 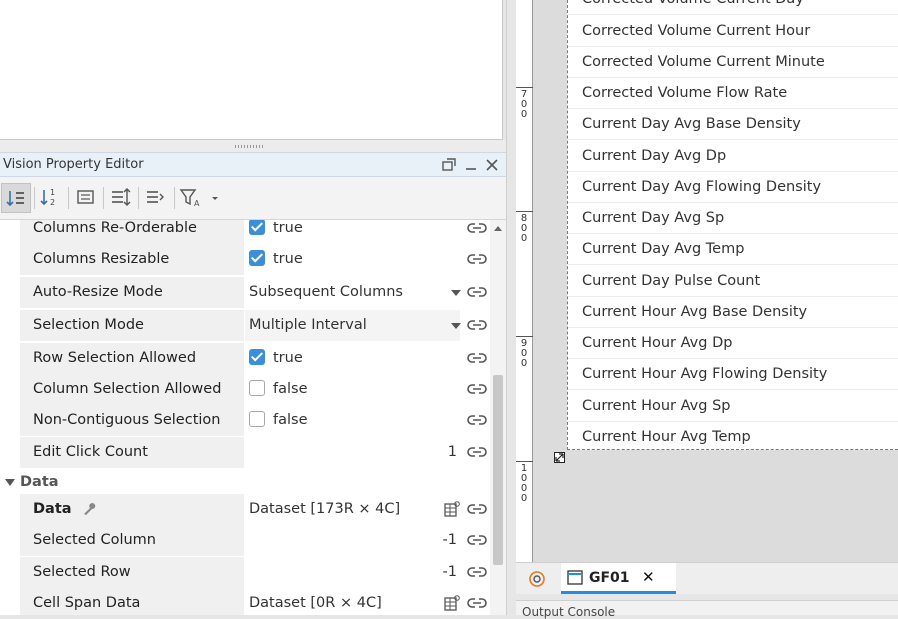 What do you see at coordinates (733, 435) in the screenshot?
I see `list-item: Current Hour Avg Temp` at bounding box center [733, 435].